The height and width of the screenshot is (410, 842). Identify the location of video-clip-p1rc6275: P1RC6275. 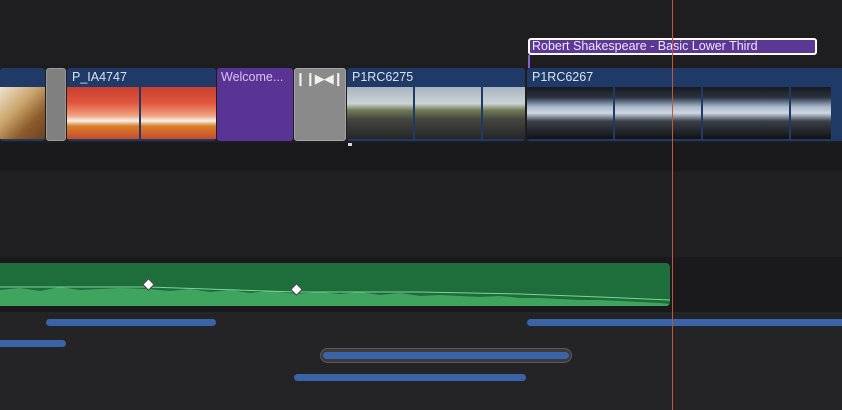
(436, 104).